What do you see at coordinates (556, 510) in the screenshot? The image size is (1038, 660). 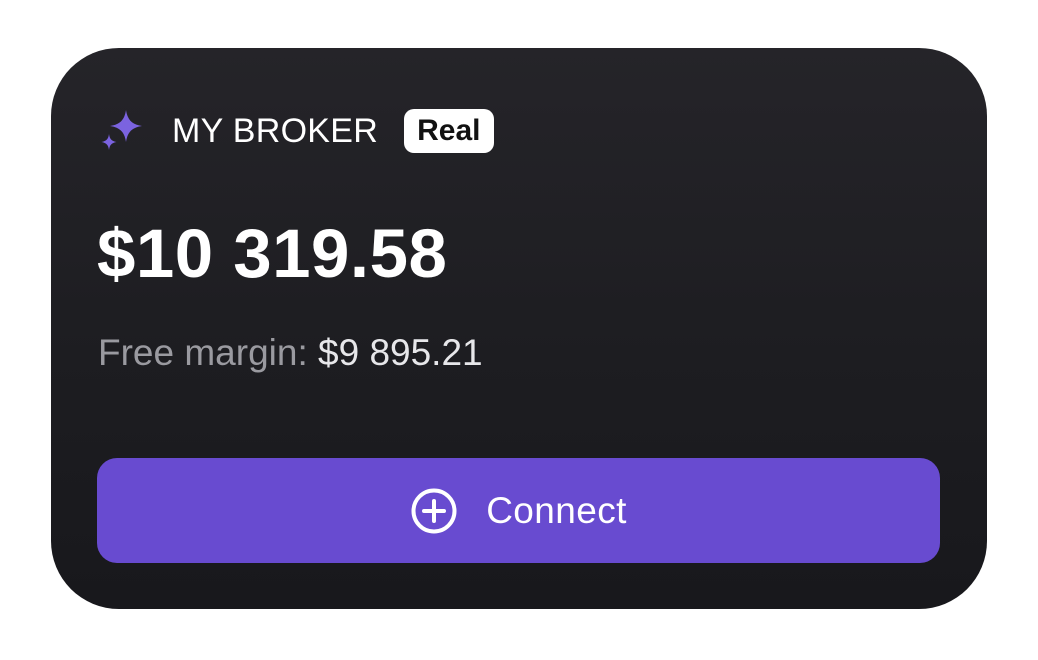 I see `connect-button-label: Connect` at bounding box center [556, 510].